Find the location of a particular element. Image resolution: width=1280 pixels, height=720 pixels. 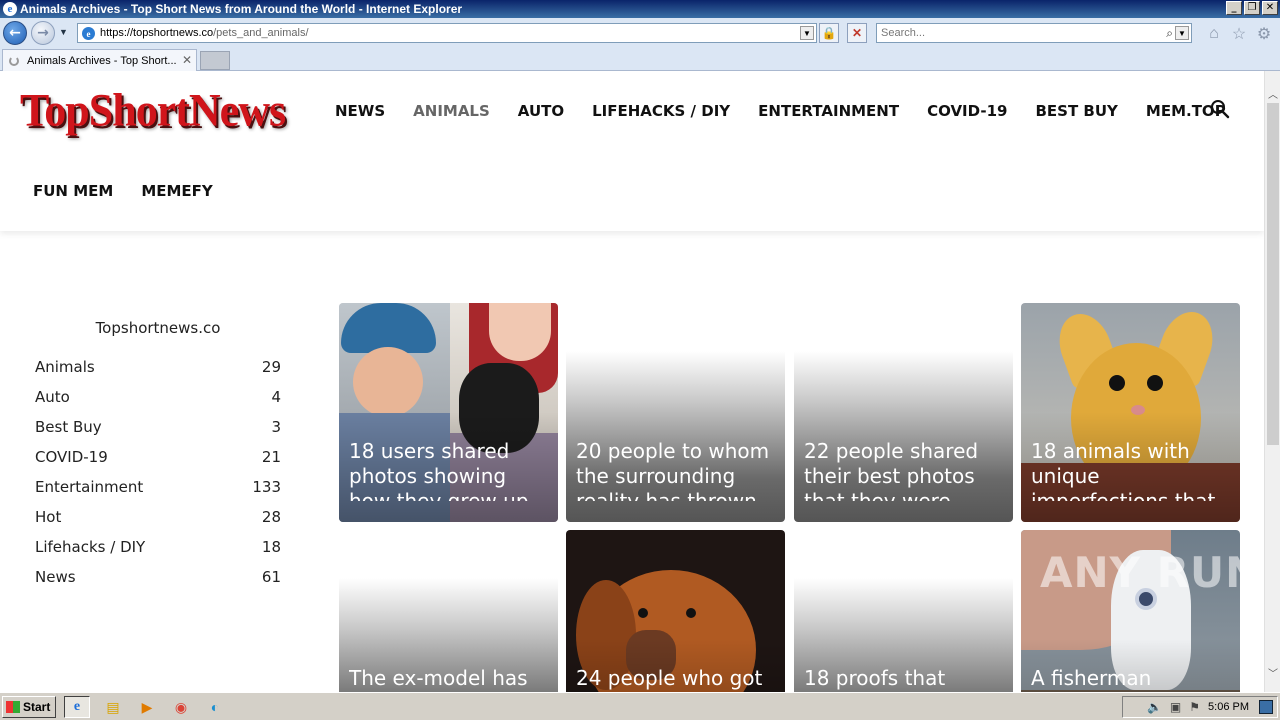

new-tab-button is located at coordinates (215, 60).